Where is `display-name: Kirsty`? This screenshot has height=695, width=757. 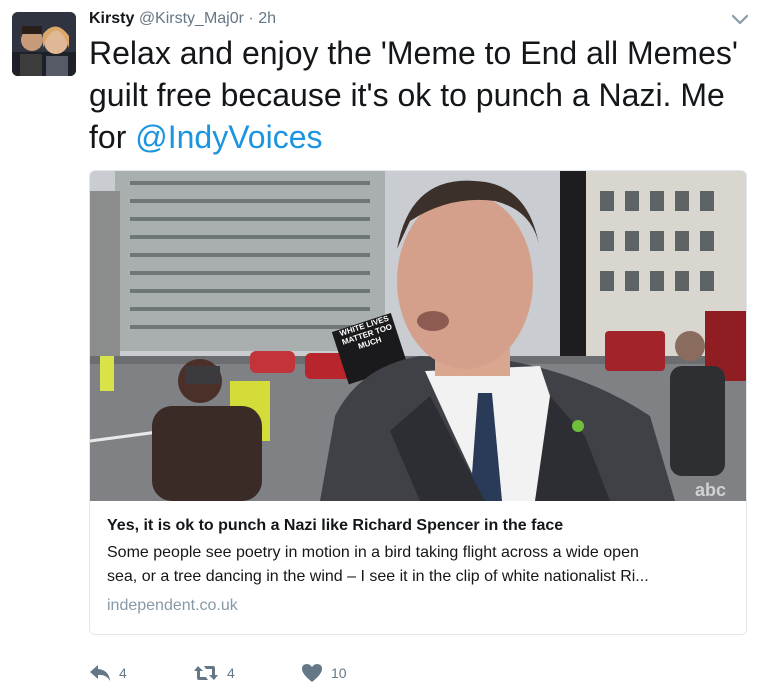 display-name: Kirsty is located at coordinates (111, 18).